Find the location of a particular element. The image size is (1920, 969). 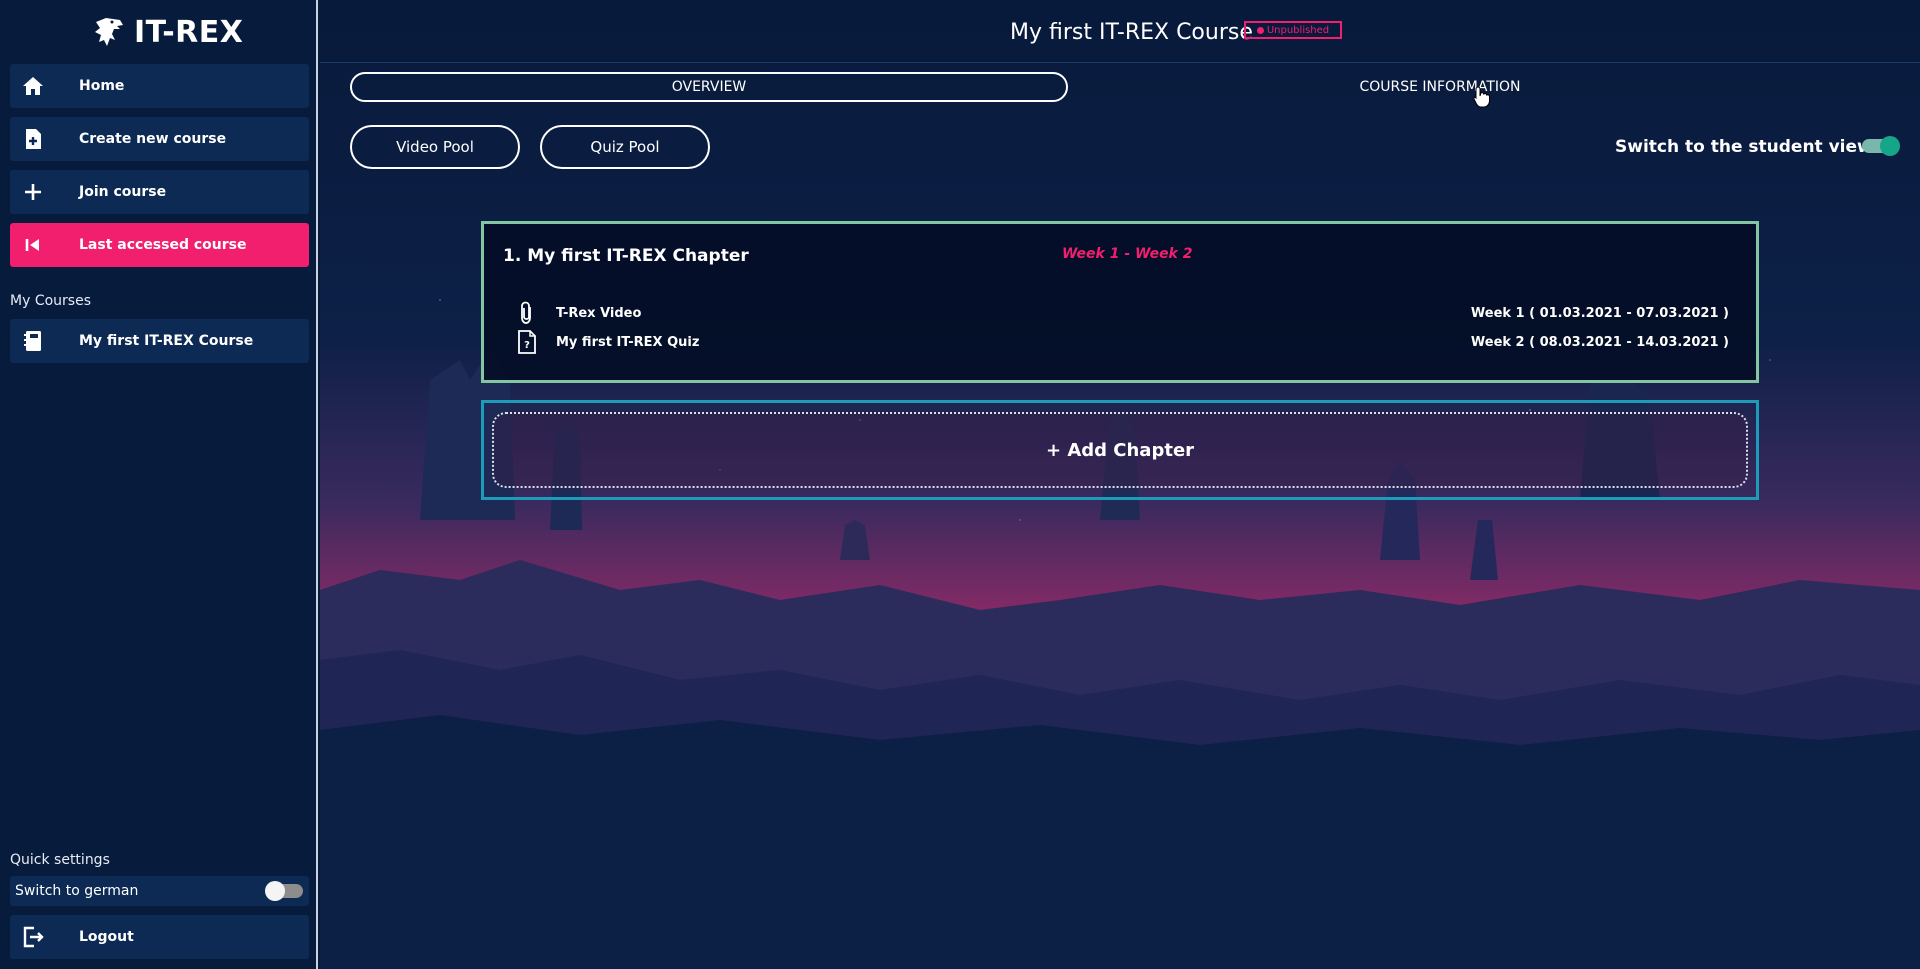

home-icon is located at coordinates (33, 86).